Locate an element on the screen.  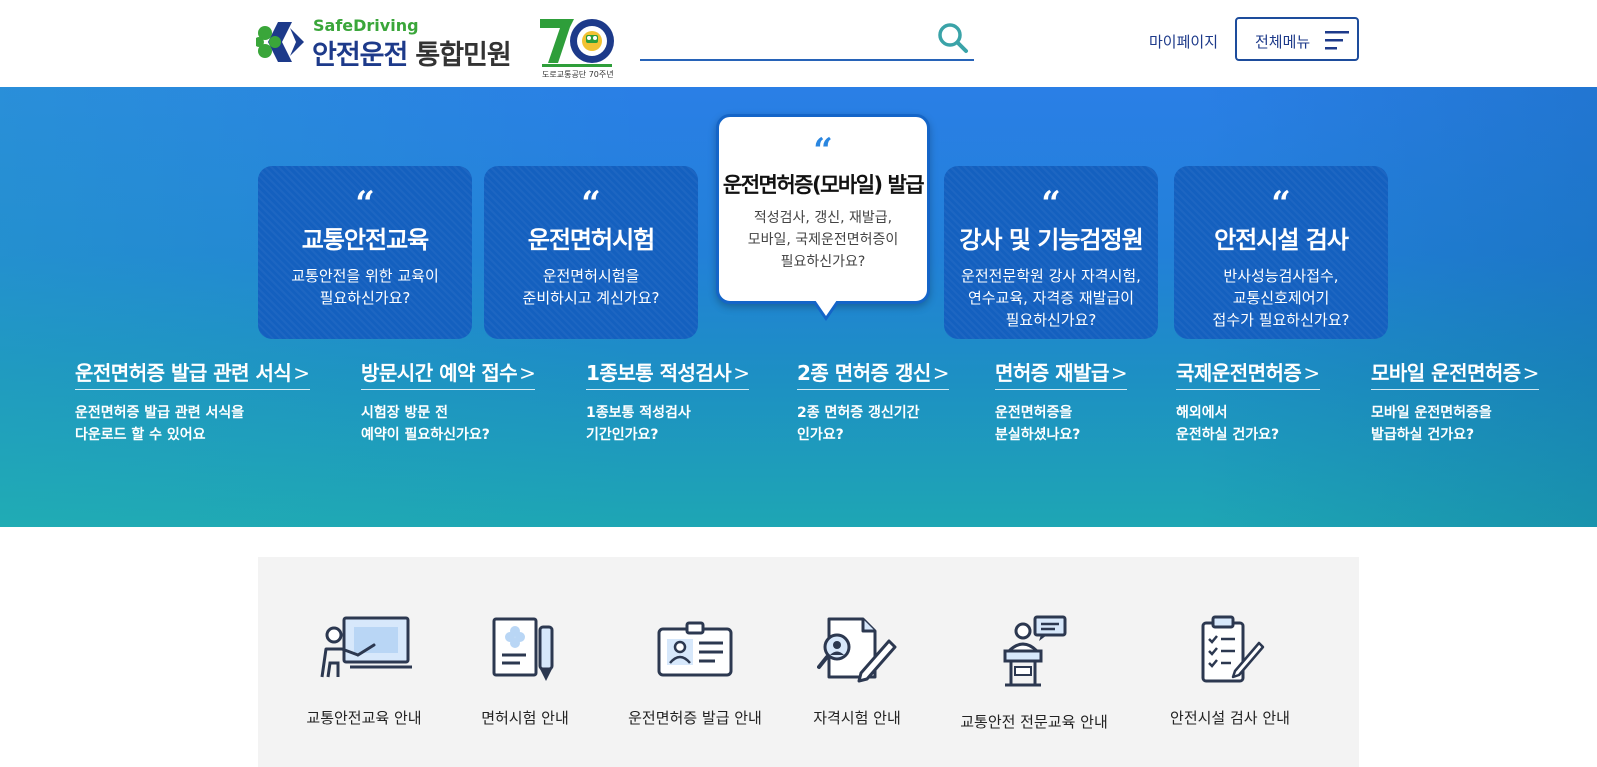
all-menu-button: 전체메뉴 is located at coordinates (1297, 39).